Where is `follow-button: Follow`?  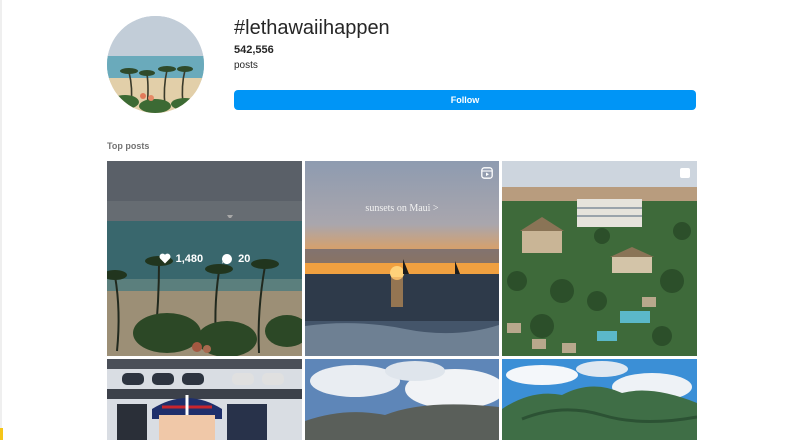
follow-button: Follow is located at coordinates (465, 100).